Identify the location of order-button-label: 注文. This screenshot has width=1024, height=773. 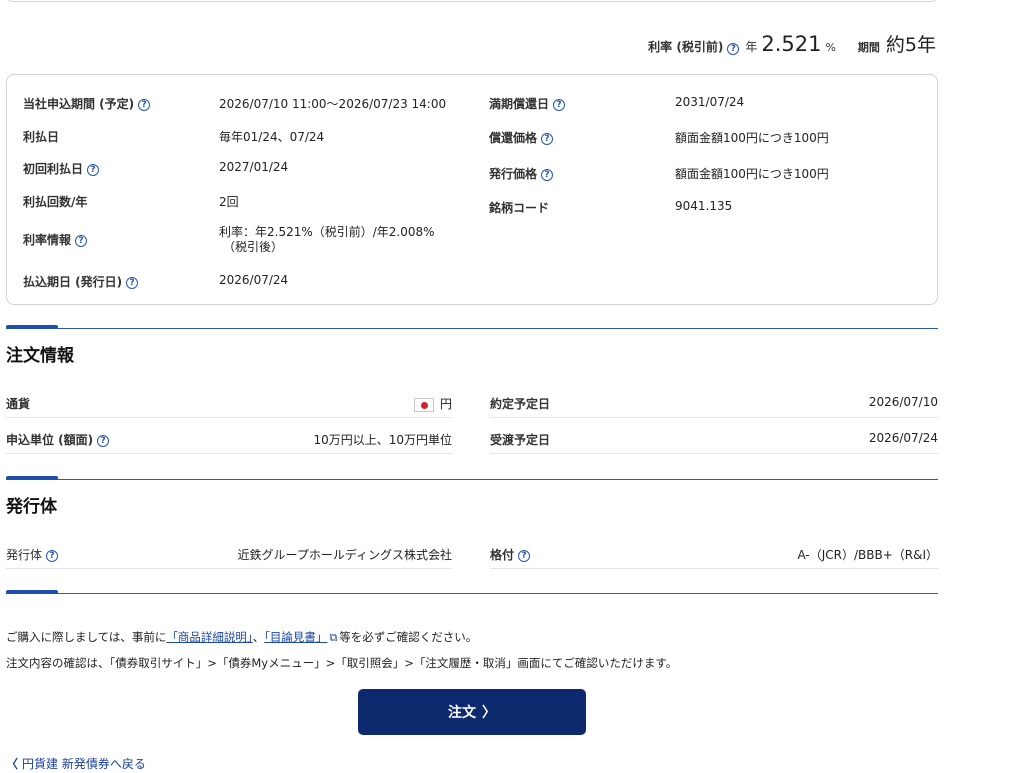
(462, 713).